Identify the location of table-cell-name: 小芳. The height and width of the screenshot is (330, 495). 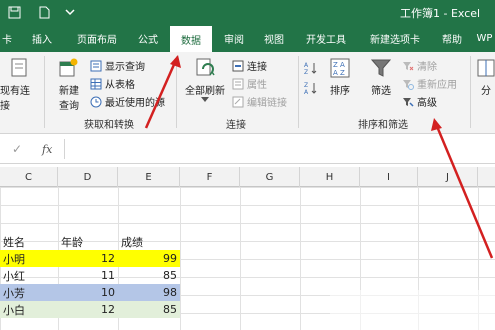
(29, 292).